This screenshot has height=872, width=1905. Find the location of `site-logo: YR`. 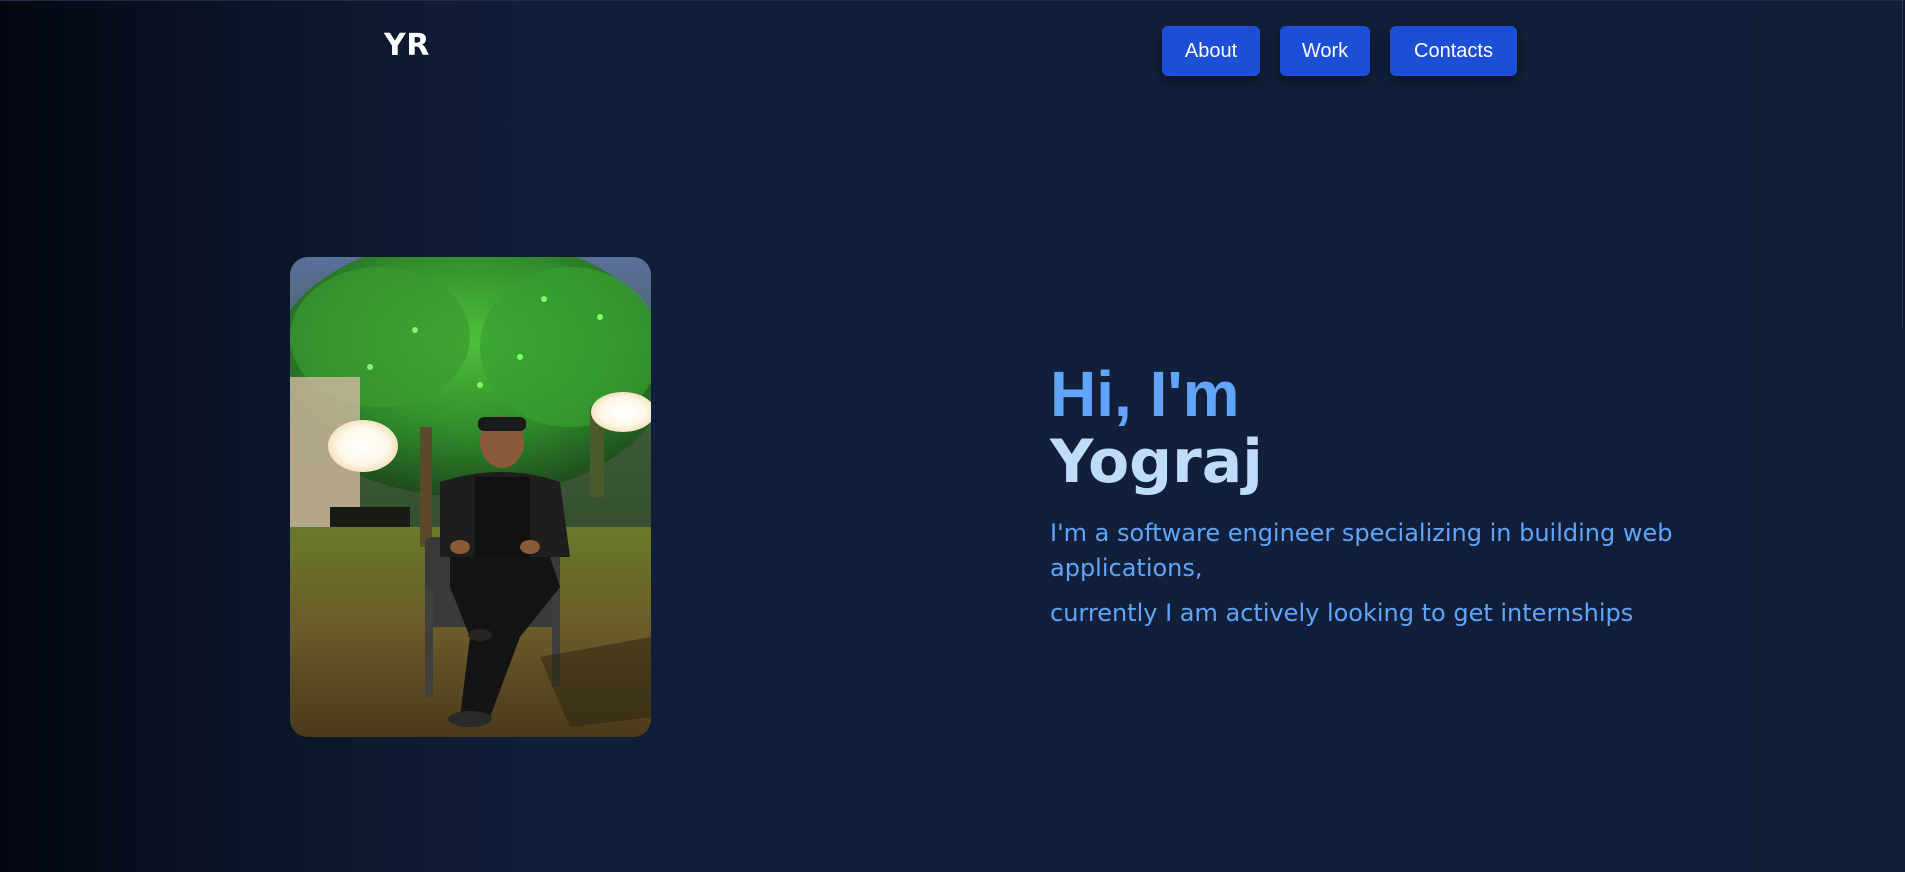

site-logo: YR is located at coordinates (407, 45).